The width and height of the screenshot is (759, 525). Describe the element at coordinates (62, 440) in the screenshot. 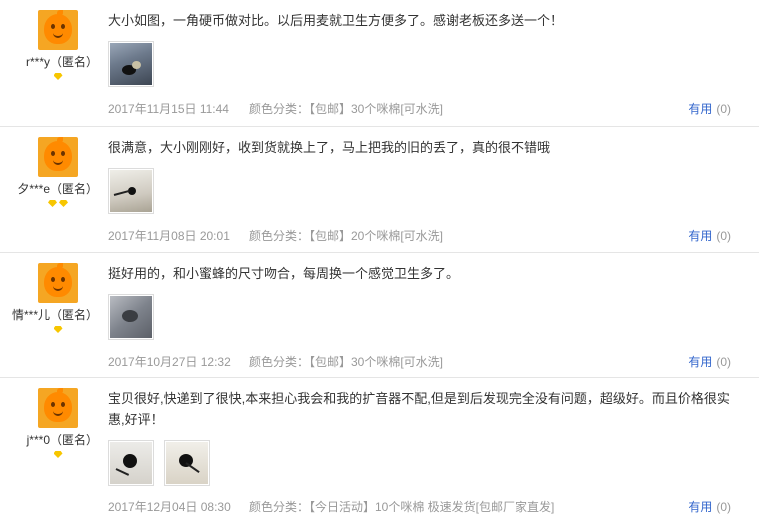

I see `reviewer-name: j***0（匿名）` at that location.